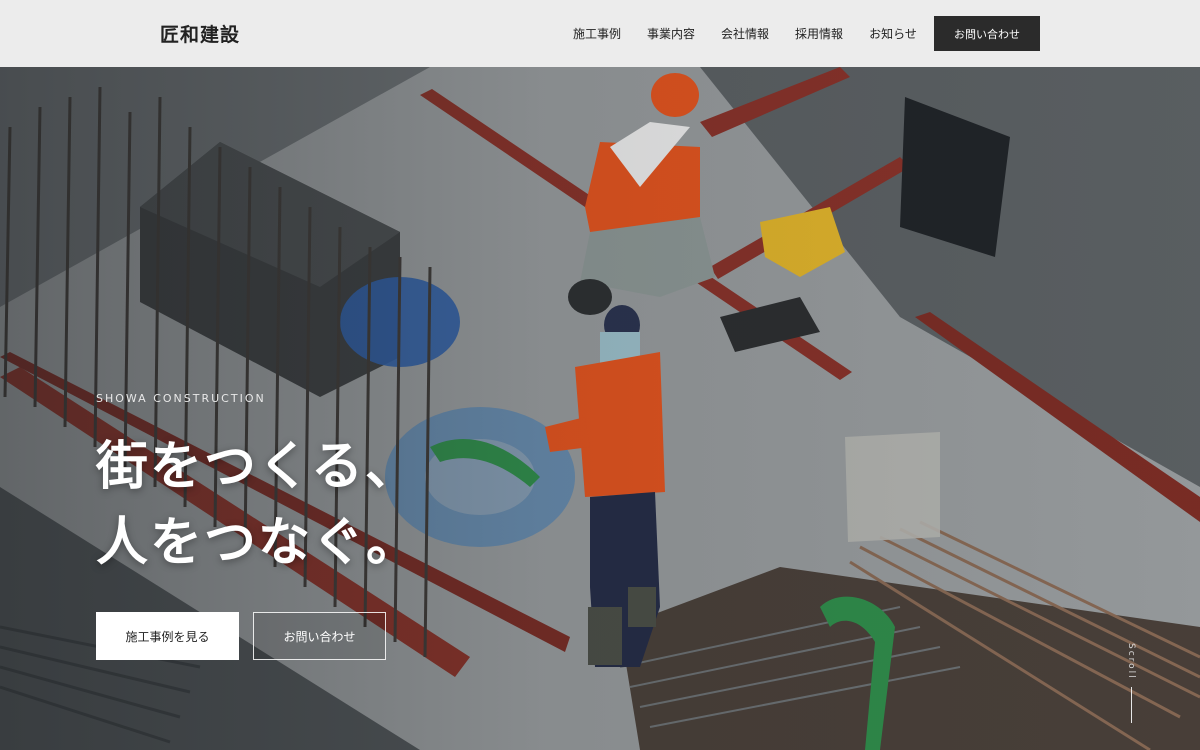  Describe the element at coordinates (1131, 661) in the screenshot. I see `scroll-label: Scroll` at that location.